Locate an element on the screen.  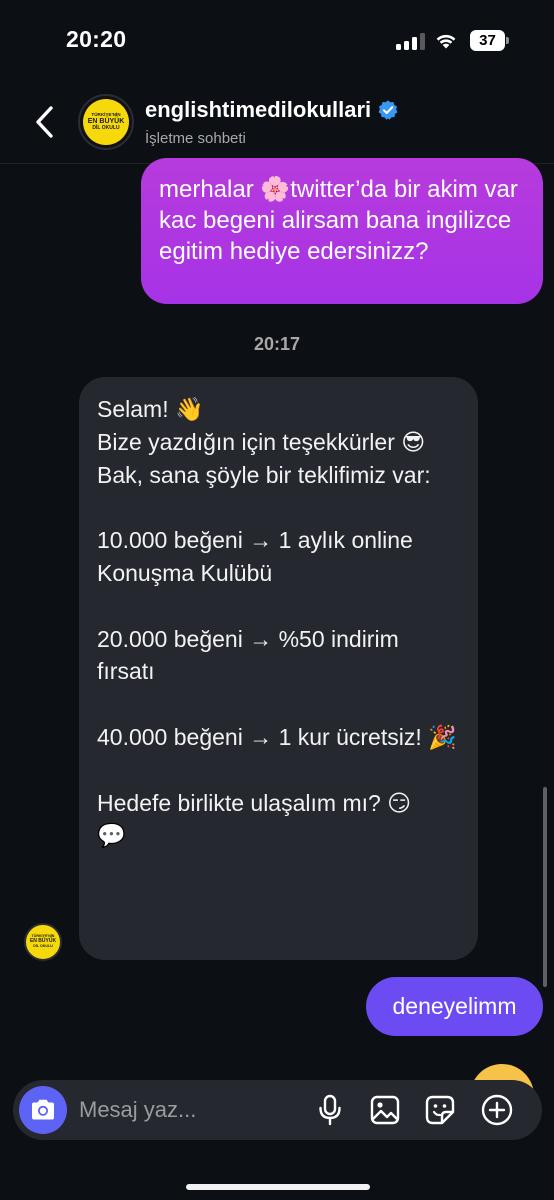
sticker-button is located at coordinates (440, 1110).